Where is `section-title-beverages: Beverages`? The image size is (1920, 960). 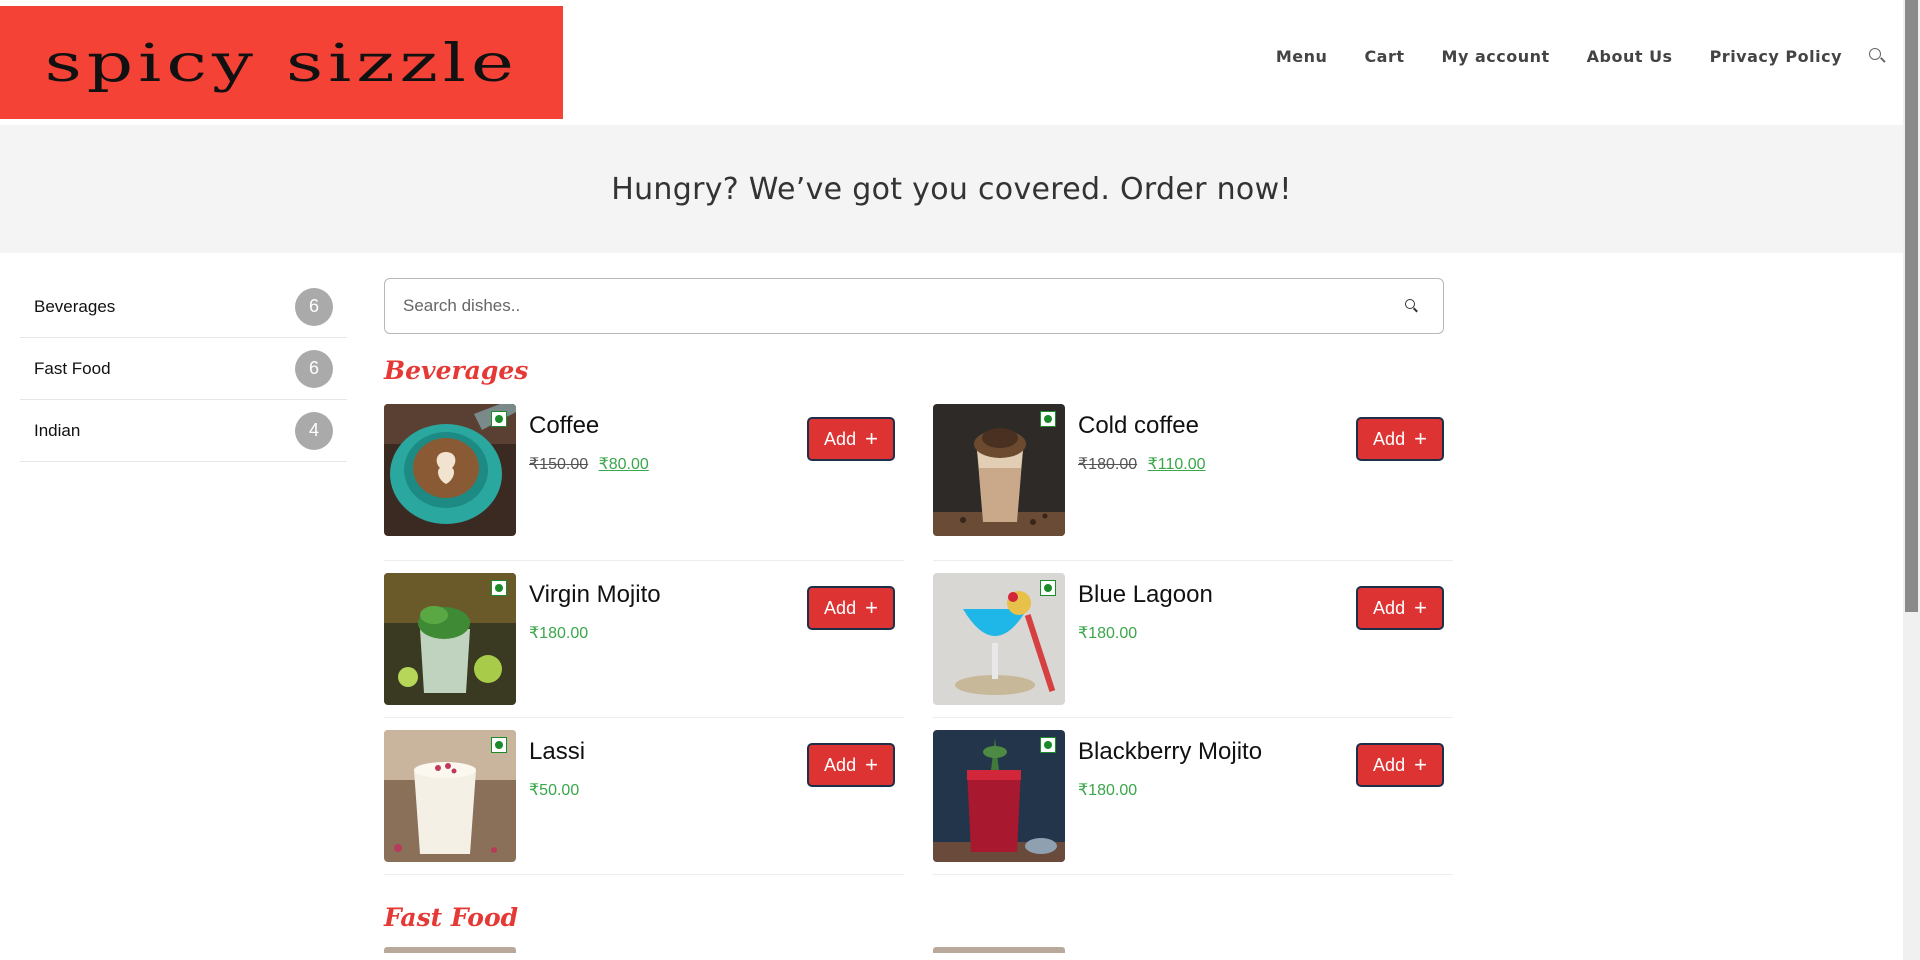
section-title-beverages: Beverages is located at coordinates (456, 370).